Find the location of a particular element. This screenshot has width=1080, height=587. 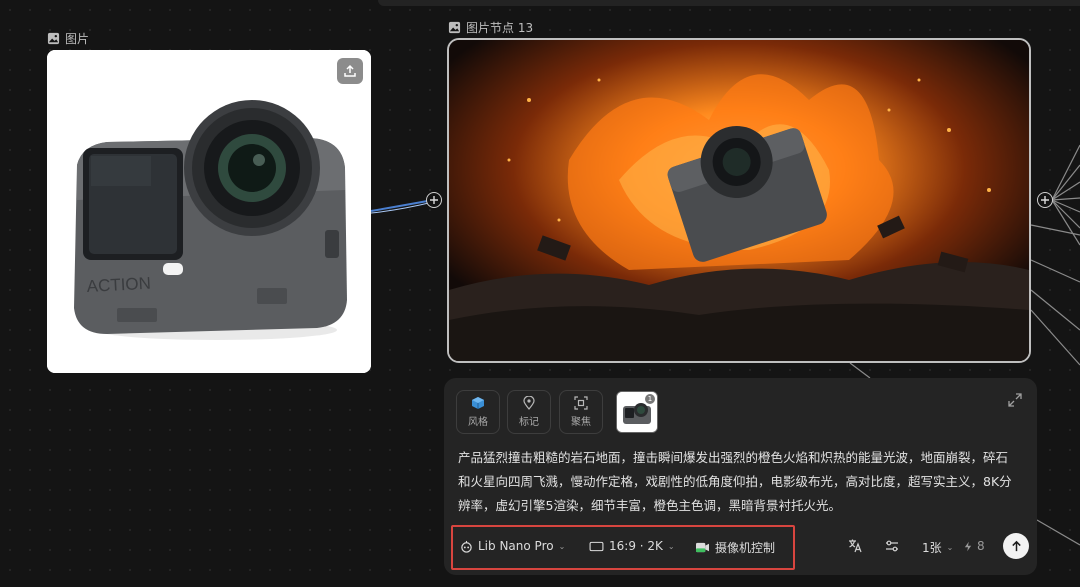

style-button: 风格 is located at coordinates (478, 412).